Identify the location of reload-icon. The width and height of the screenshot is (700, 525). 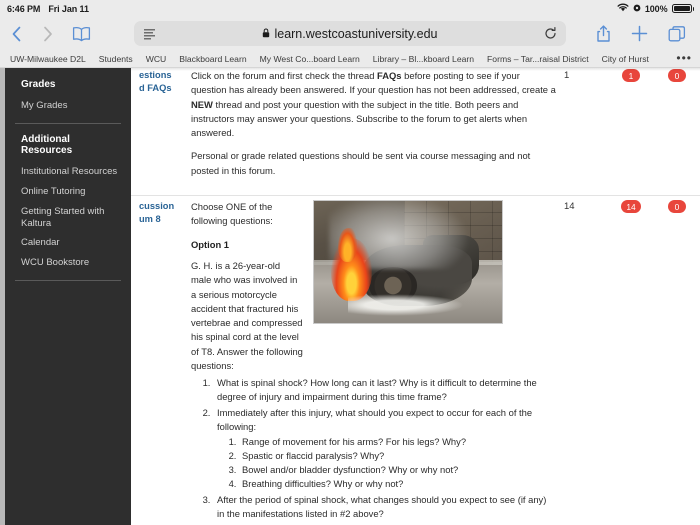
(550, 33).